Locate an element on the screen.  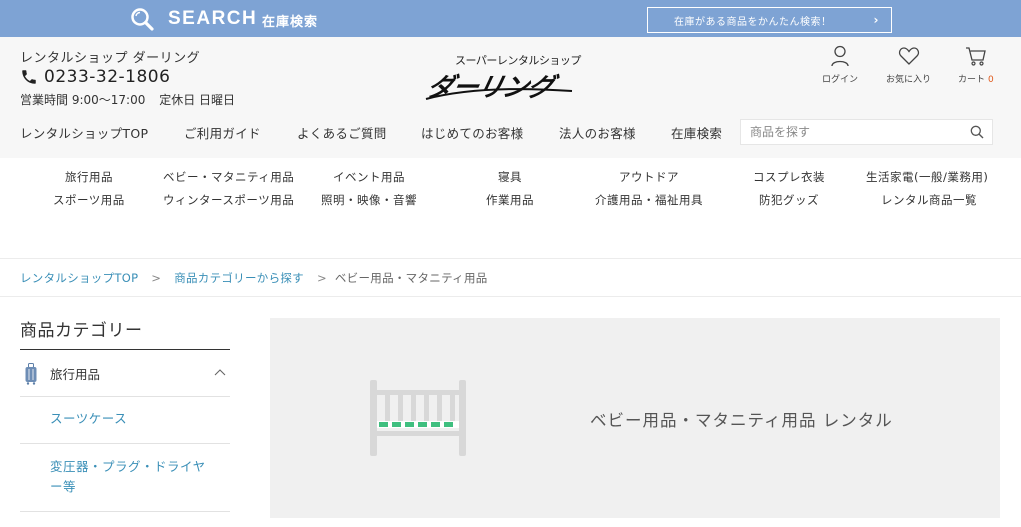
phone-icon is located at coordinates (29, 77).